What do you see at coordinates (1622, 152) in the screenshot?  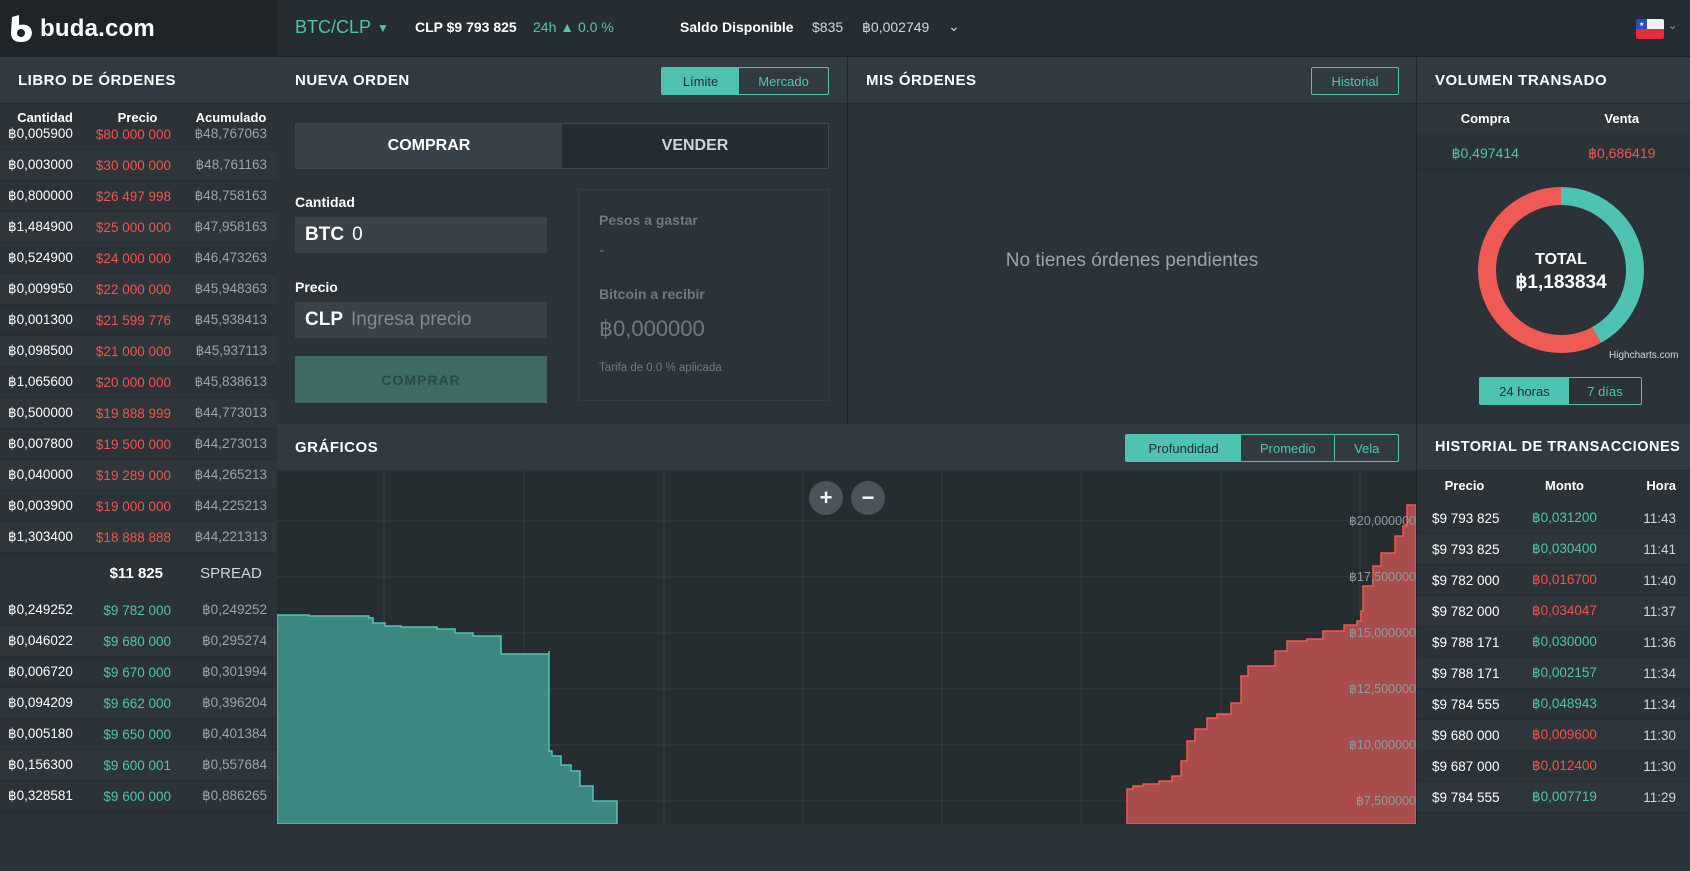 I see `volume-sell-value: ฿0,686419` at bounding box center [1622, 152].